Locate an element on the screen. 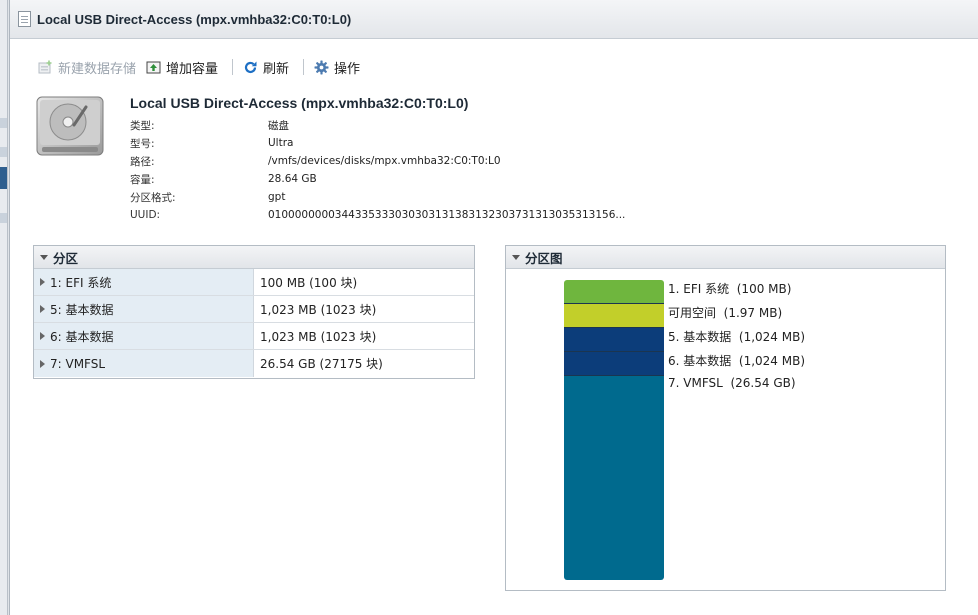 Image resolution: width=978 pixels, height=615 pixels. actions-button: 操作 is located at coordinates (337, 67).